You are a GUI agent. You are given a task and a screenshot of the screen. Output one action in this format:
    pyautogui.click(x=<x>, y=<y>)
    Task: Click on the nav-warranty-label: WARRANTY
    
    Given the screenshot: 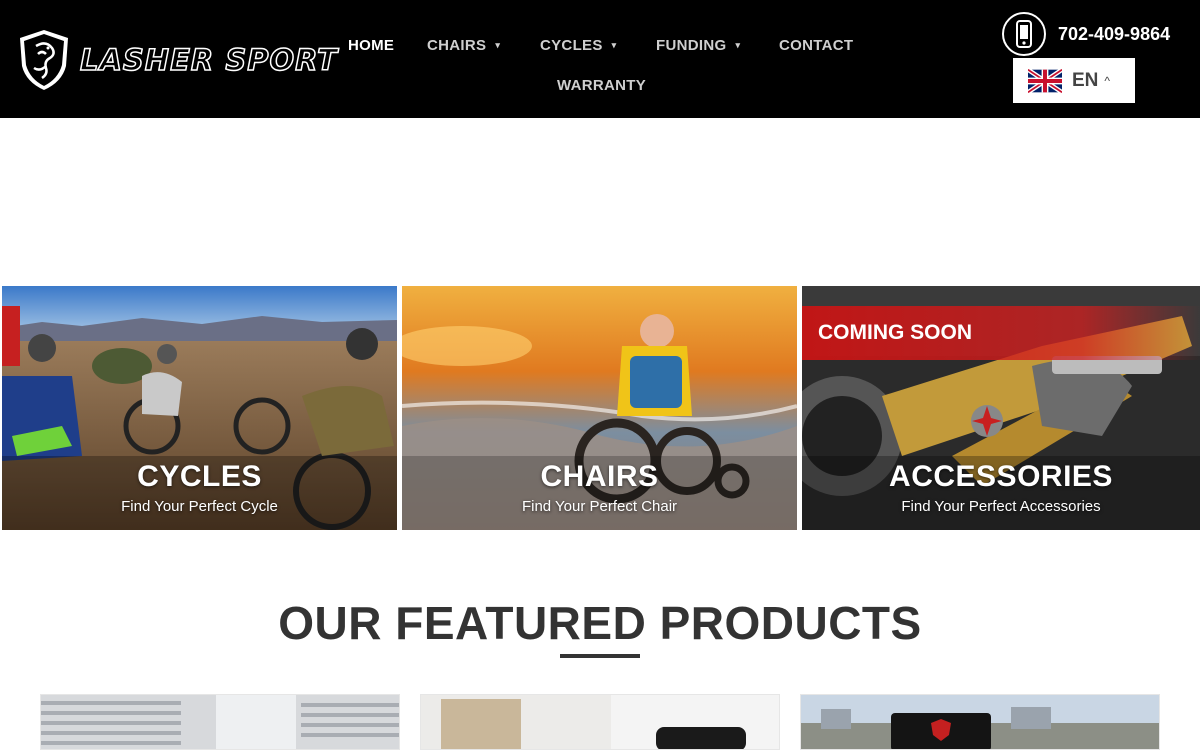 What is the action you would take?
    pyautogui.click(x=602, y=85)
    